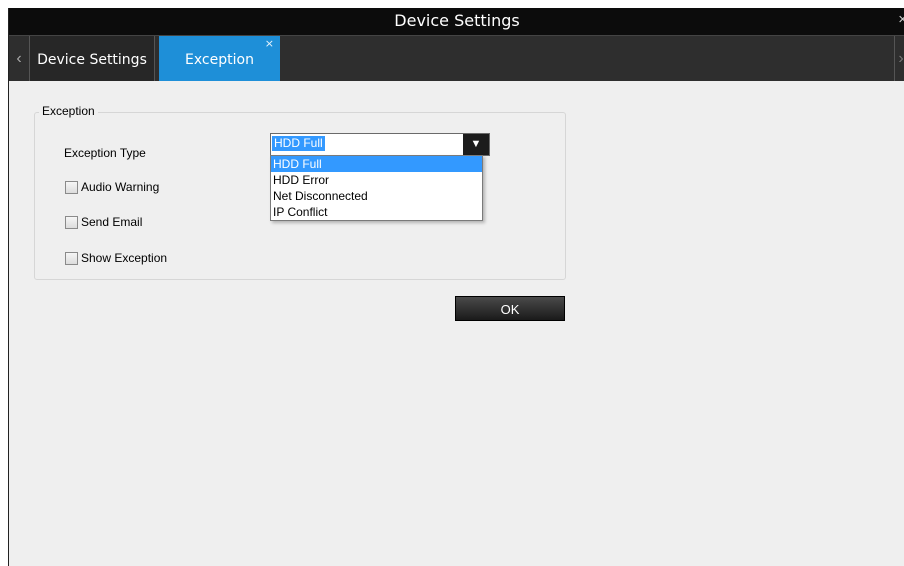  I want to click on chevron-down-icon: ▼, so click(476, 144).